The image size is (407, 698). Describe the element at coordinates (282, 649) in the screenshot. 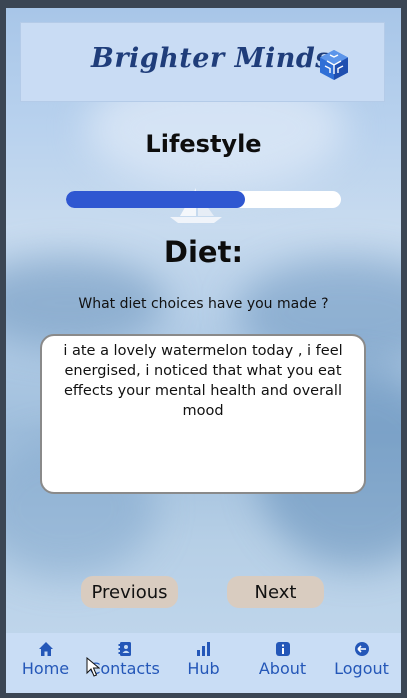

I see `info-icon` at that location.